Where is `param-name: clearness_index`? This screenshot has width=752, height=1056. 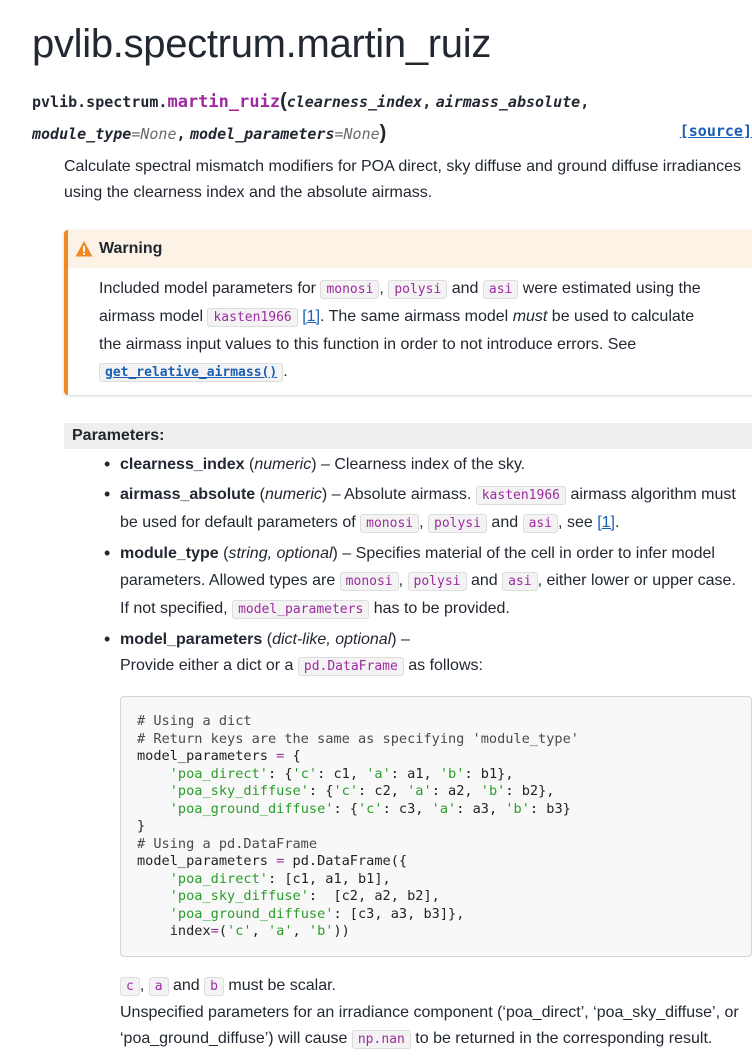
param-name: clearness_index is located at coordinates (182, 464).